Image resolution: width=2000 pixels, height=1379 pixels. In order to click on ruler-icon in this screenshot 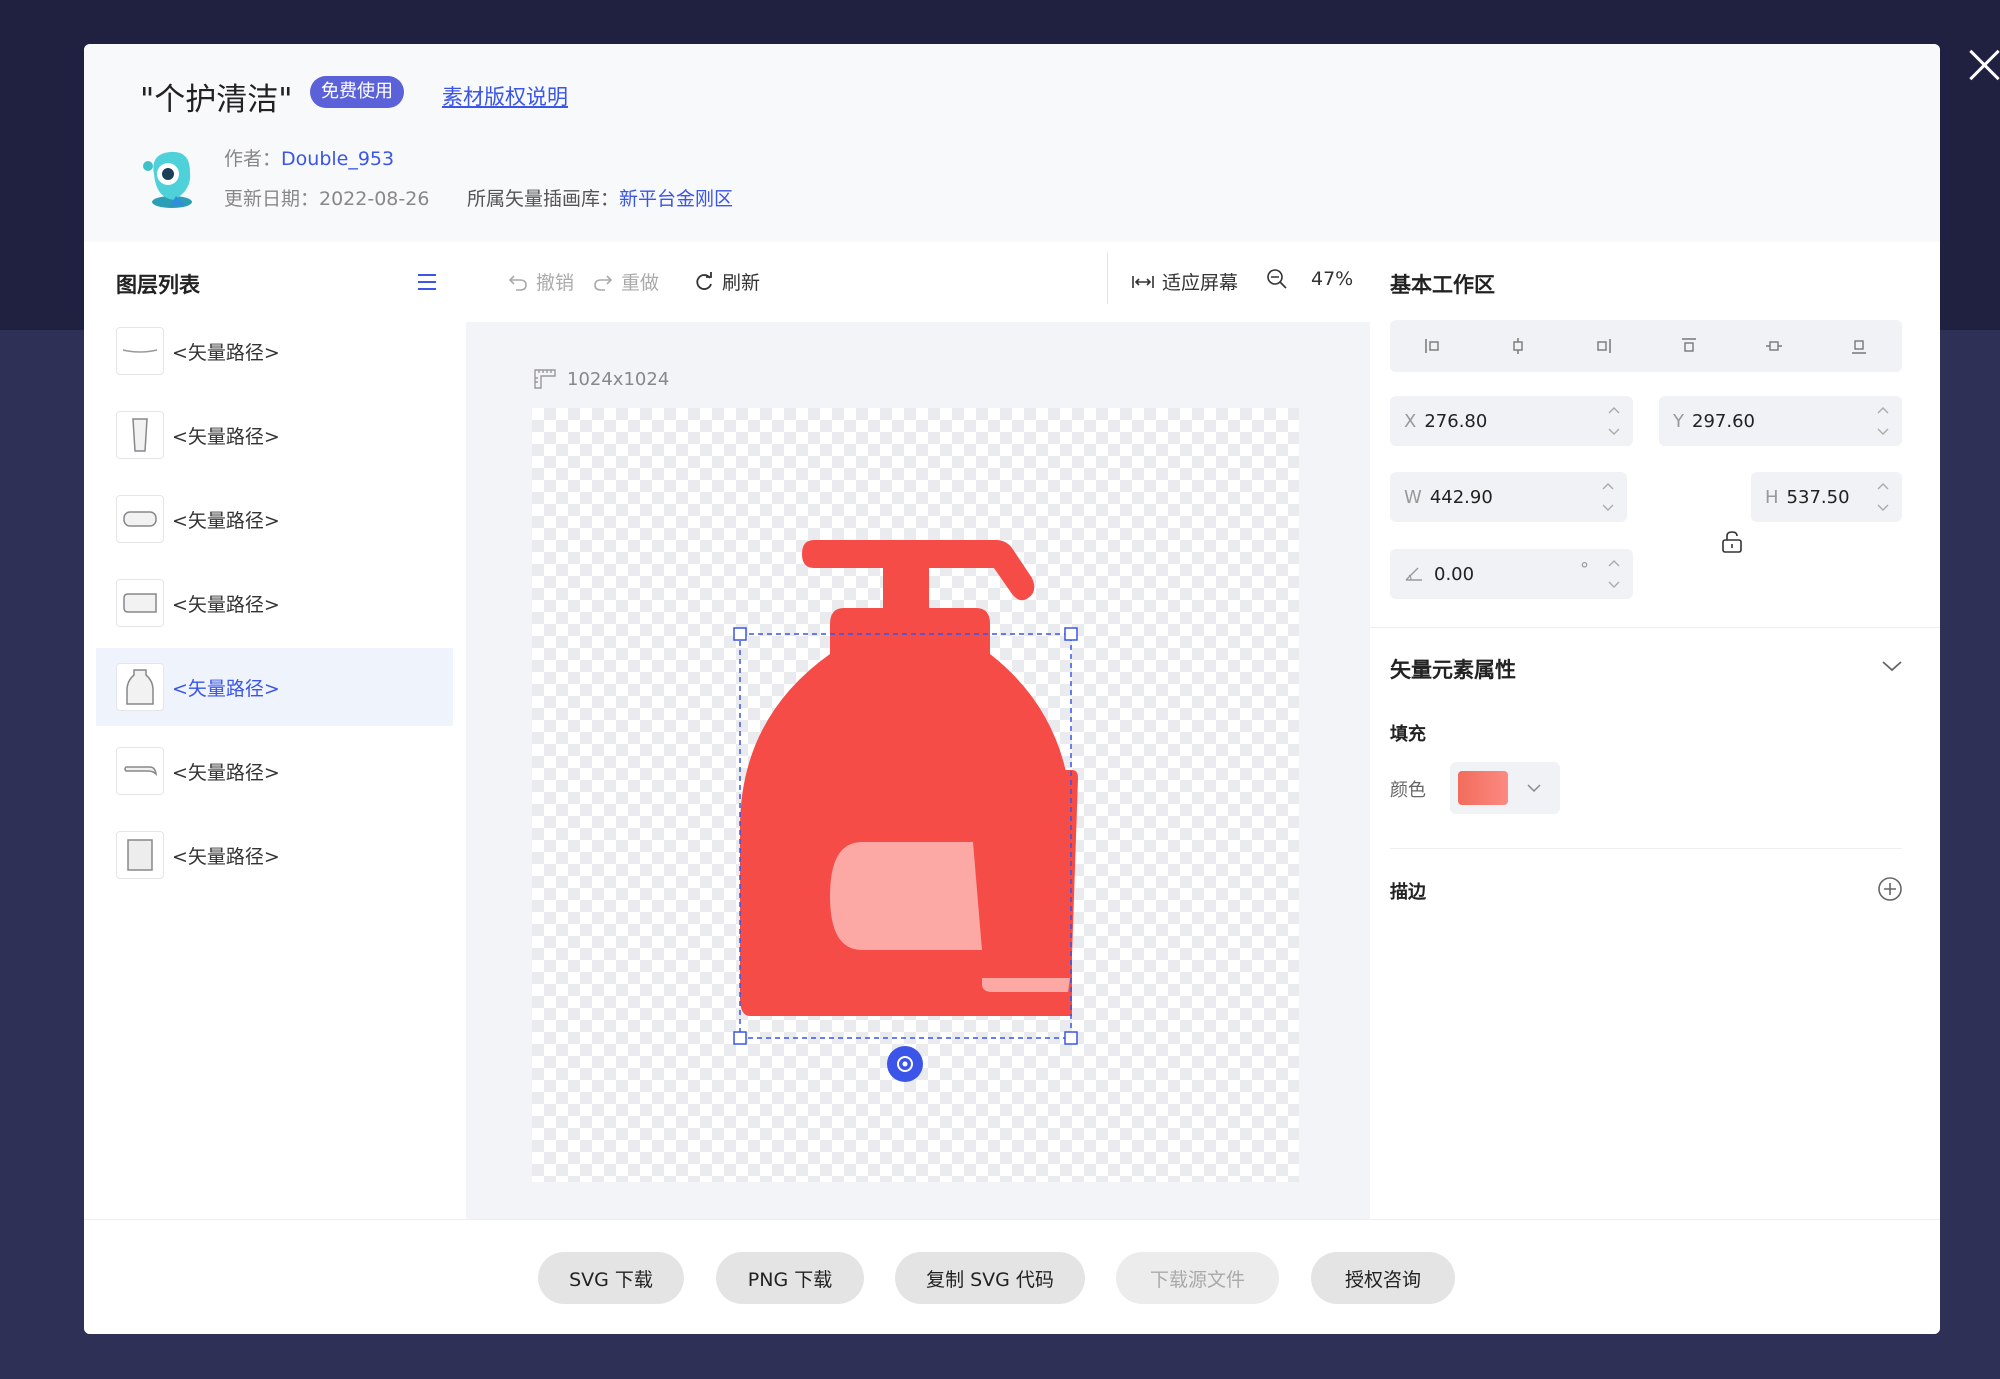, I will do `click(545, 379)`.